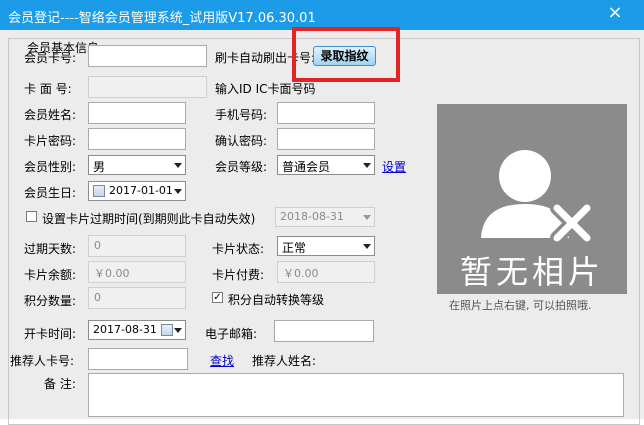  I want to click on birthday-label: 会员生日:, so click(50, 193).